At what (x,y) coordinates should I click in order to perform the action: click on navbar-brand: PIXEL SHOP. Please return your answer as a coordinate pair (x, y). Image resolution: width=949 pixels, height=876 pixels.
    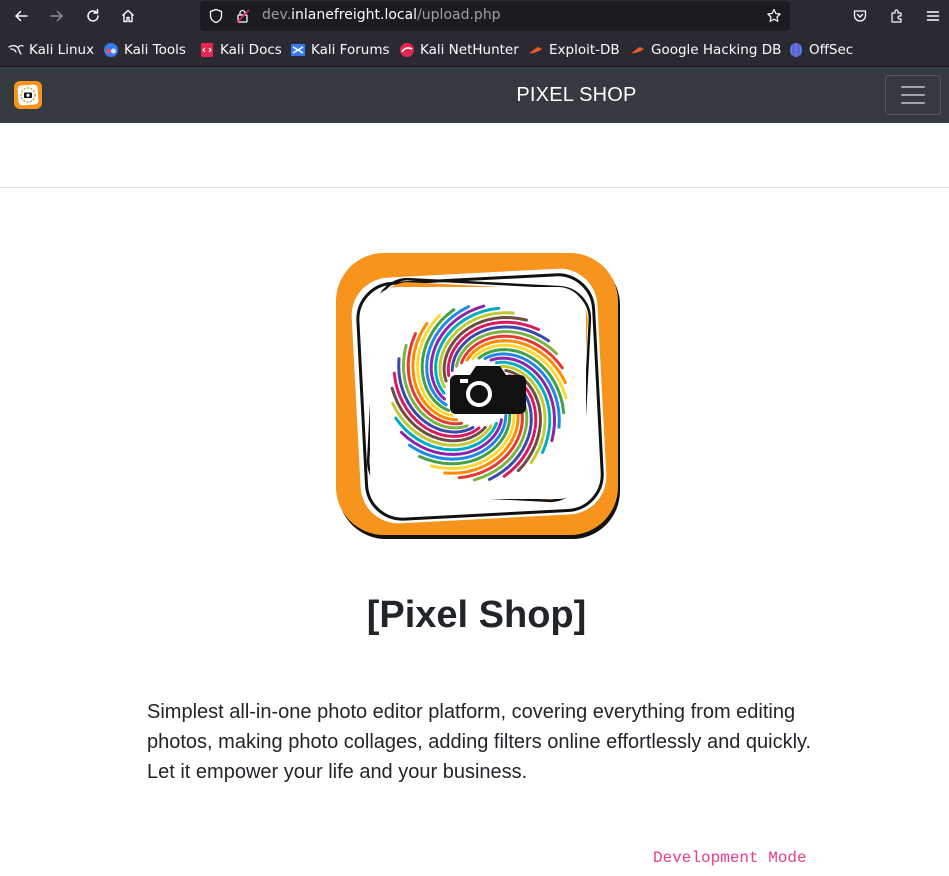
    Looking at the image, I should click on (474, 95).